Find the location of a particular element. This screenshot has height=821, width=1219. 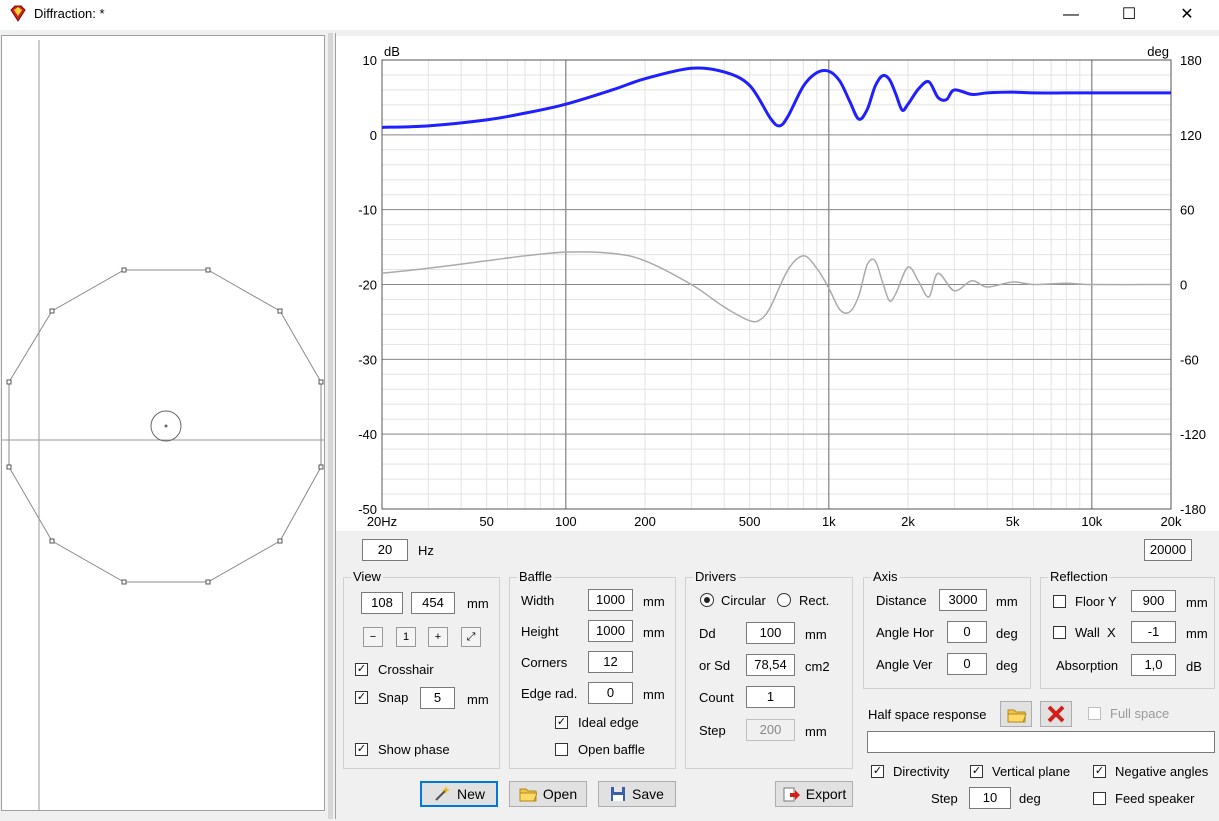

vertical-plane-checkbox: ✓ is located at coordinates (976, 771).